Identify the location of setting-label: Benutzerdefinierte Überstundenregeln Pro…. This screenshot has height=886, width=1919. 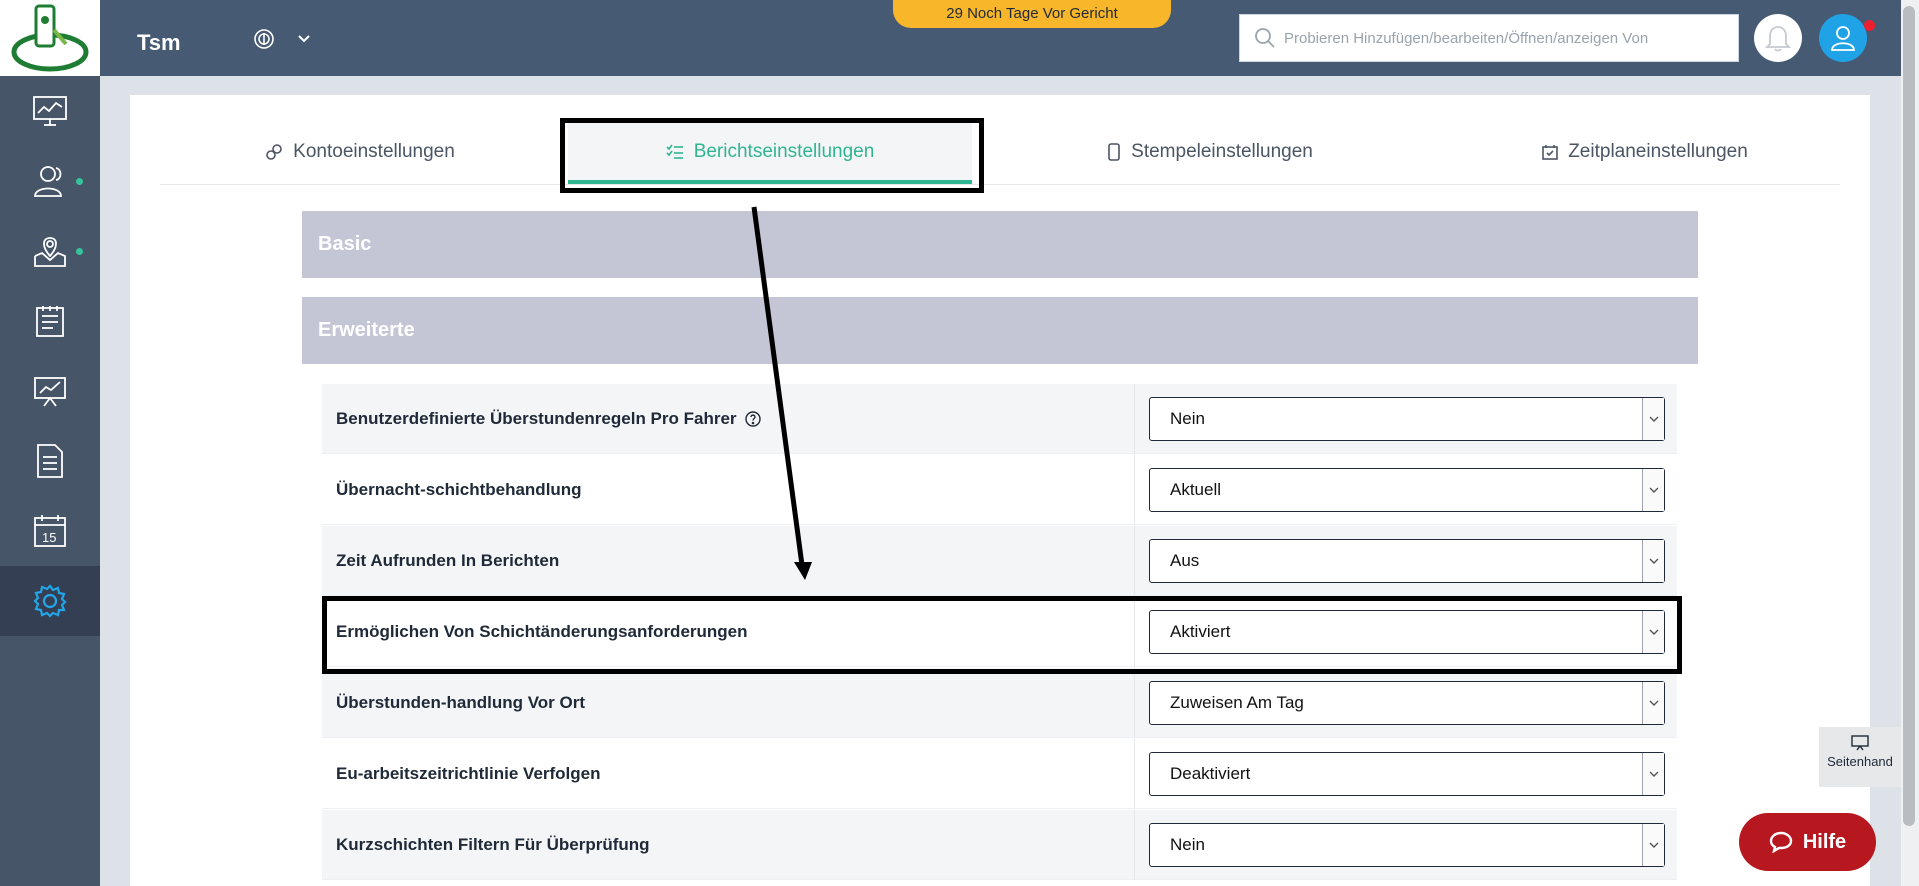
(548, 419).